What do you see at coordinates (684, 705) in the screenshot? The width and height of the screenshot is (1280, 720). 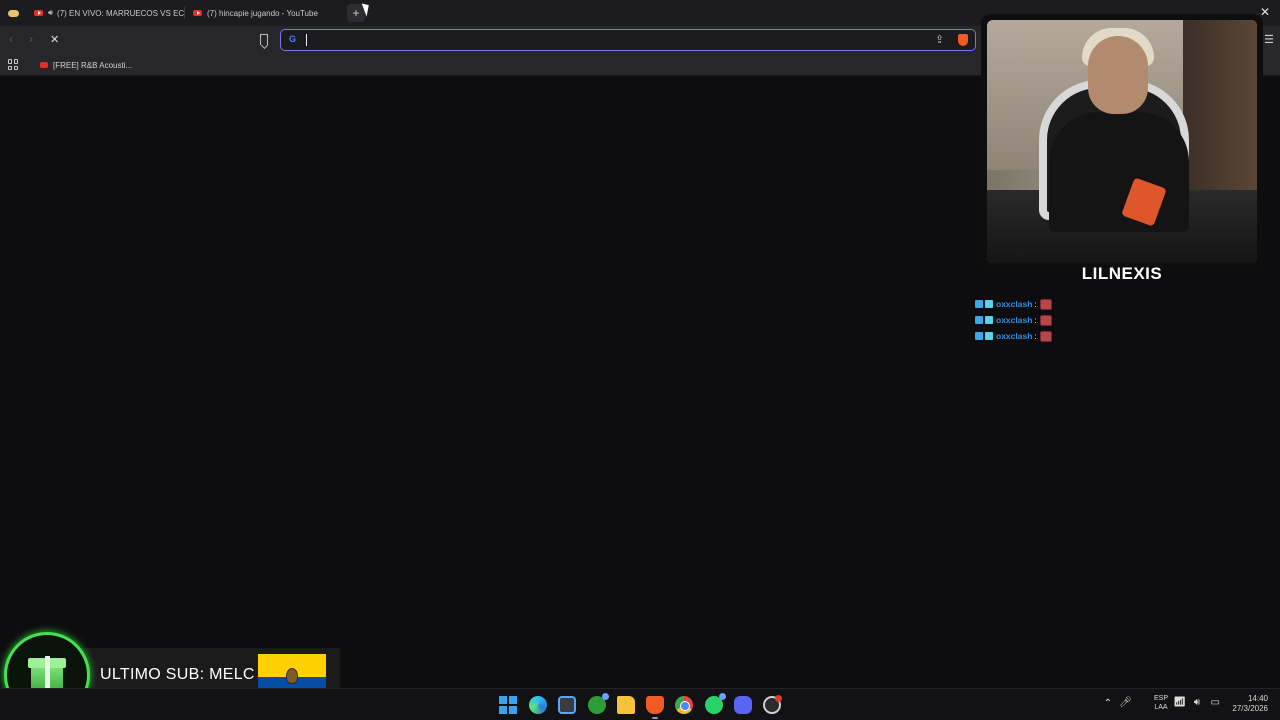 I see `chrome-icon` at bounding box center [684, 705].